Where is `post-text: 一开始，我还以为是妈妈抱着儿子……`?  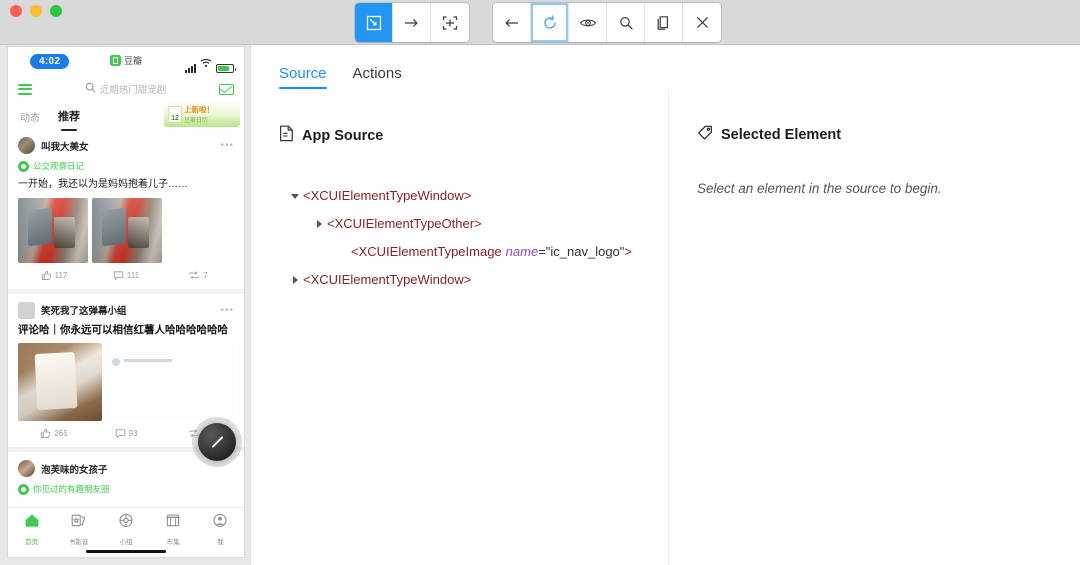 post-text: 一开始，我还以为是妈妈抱着儿子…… is located at coordinates (103, 184).